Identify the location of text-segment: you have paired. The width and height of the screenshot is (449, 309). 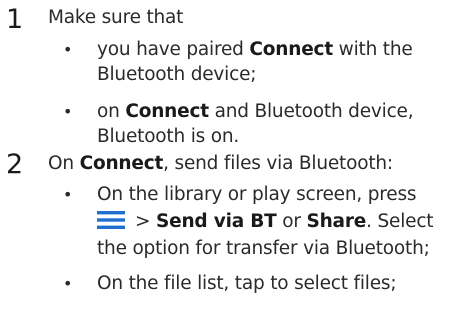
(173, 49).